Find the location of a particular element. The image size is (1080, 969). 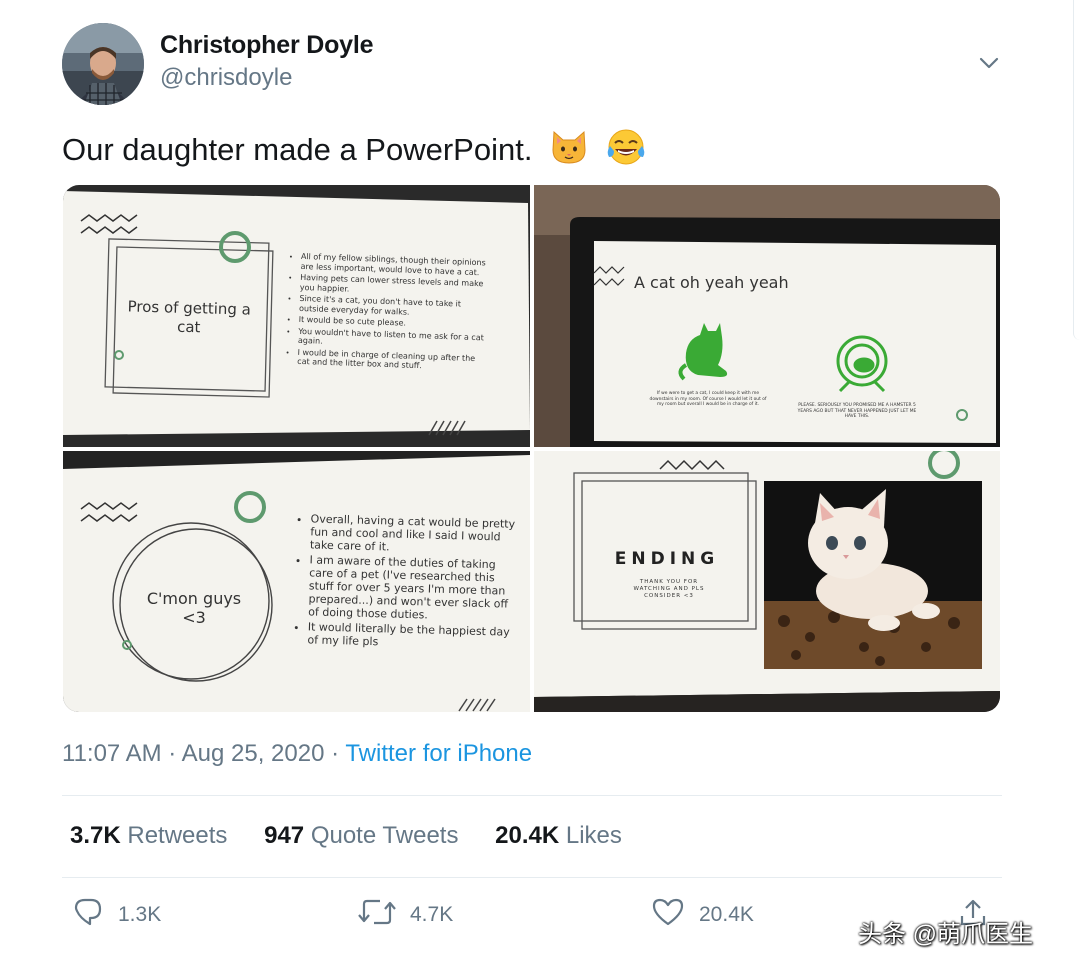

reply-button: 1.3K is located at coordinates (116, 915).